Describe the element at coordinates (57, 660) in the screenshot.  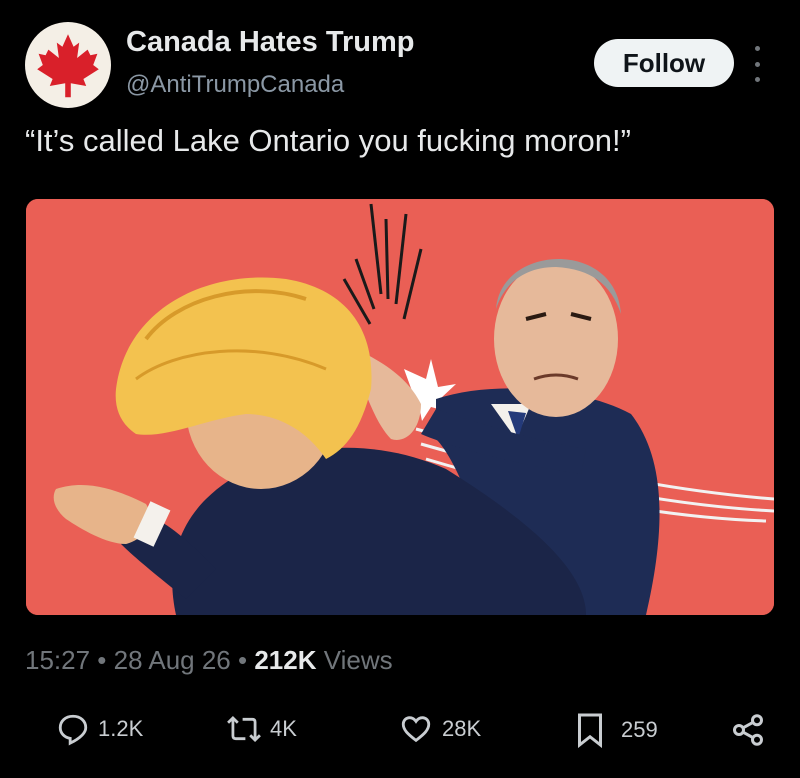
I see `tweet-time: 15:27` at that location.